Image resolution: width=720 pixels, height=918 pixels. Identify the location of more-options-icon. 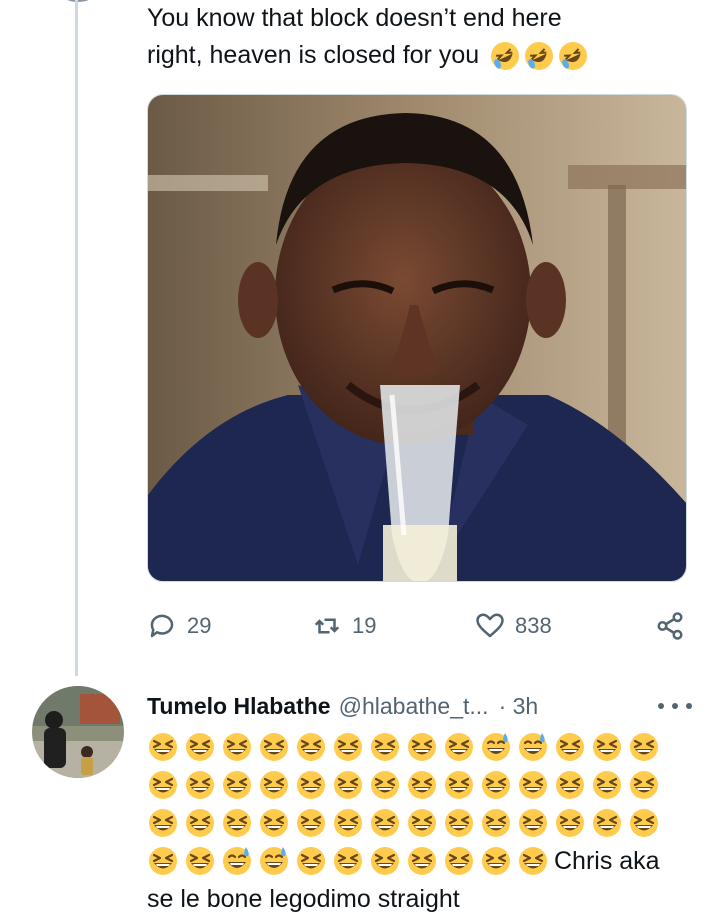
(675, 706).